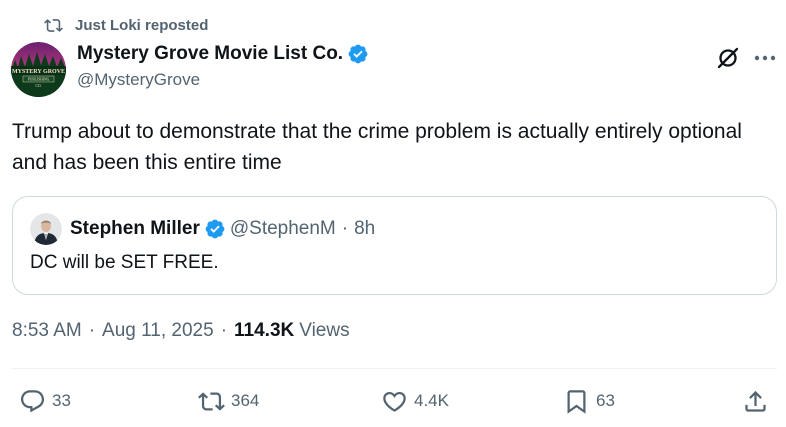 The image size is (786, 427). I want to click on quoted-timestamp: 8h, so click(364, 229).